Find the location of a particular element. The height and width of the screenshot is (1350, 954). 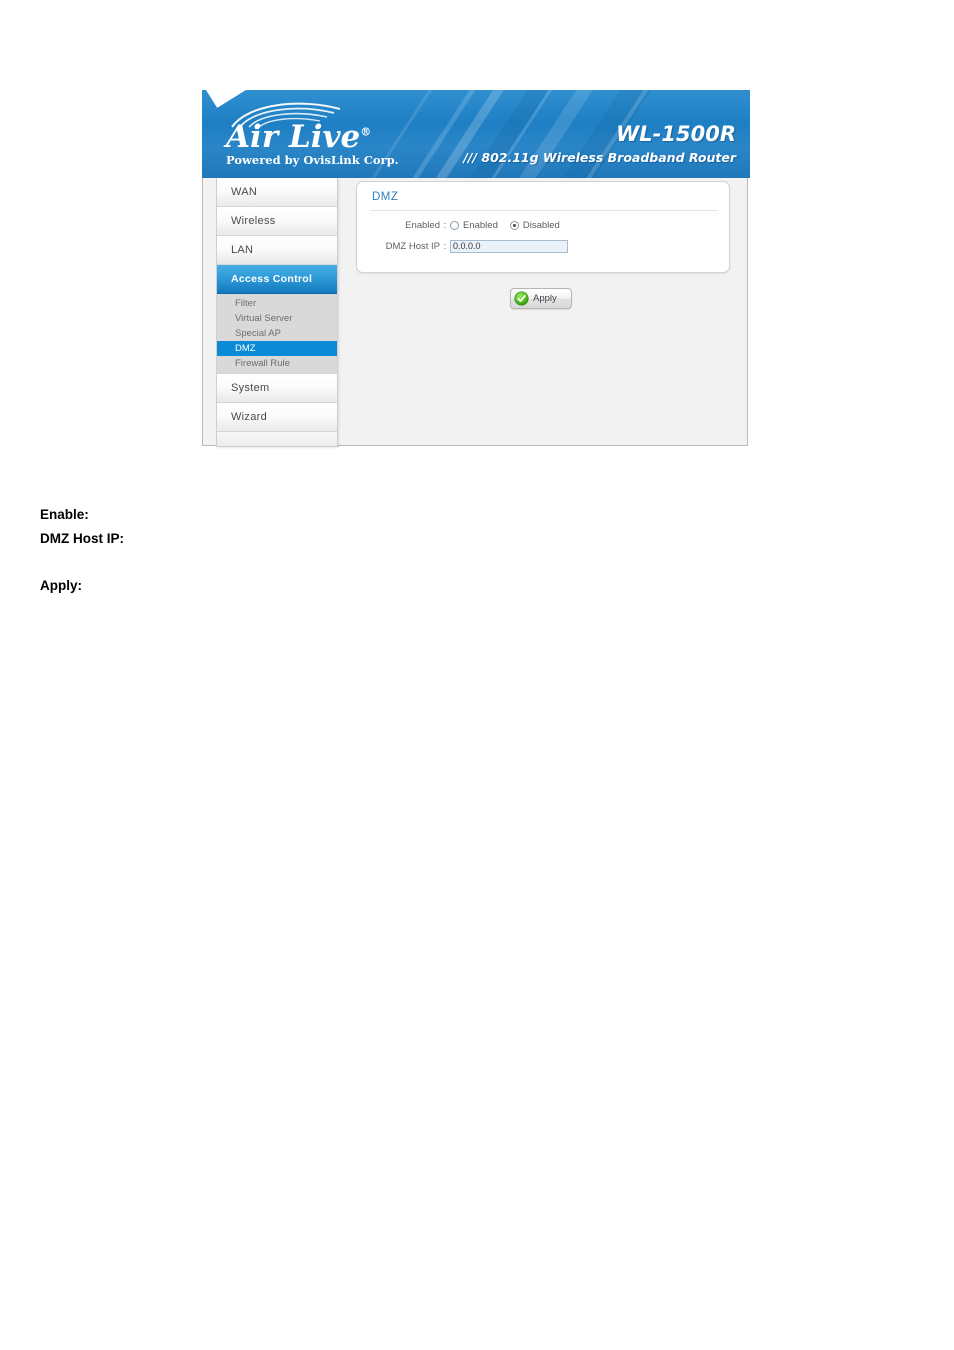

brand-name: Air Live® is located at coordinates (298, 137).